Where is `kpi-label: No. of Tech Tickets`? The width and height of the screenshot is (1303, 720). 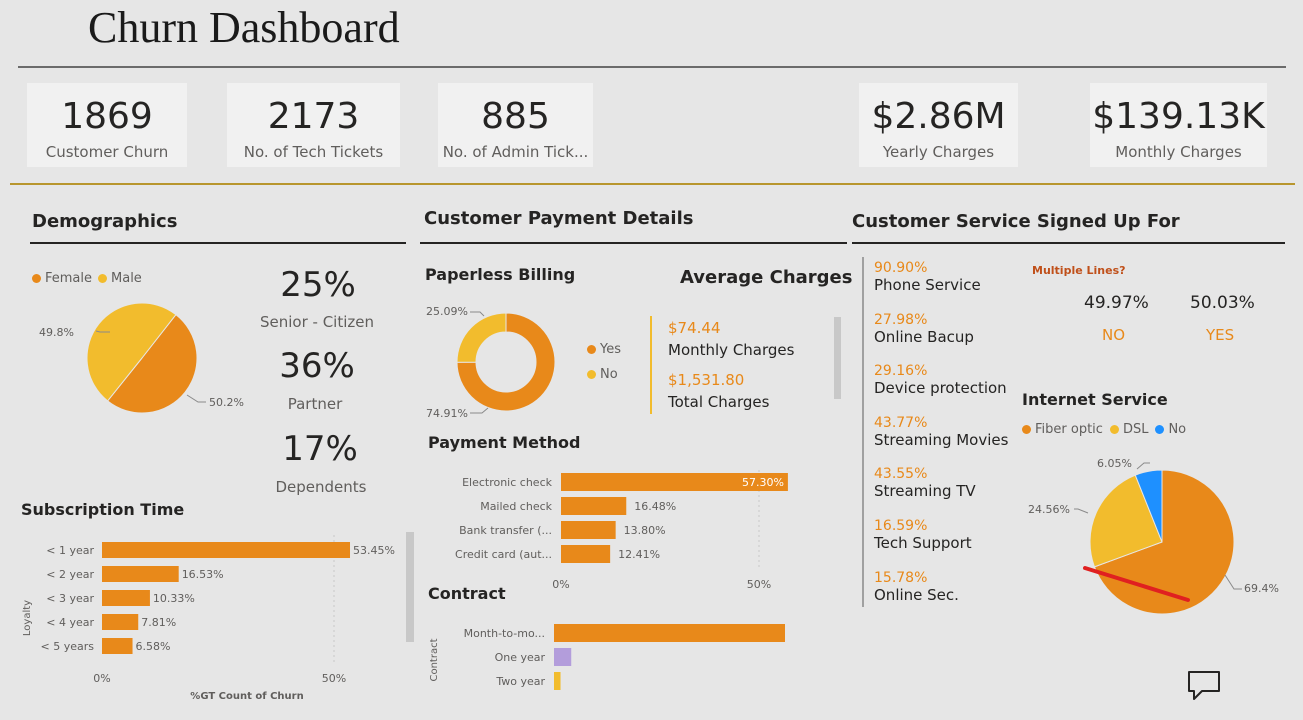 kpi-label: No. of Tech Tickets is located at coordinates (313, 152).